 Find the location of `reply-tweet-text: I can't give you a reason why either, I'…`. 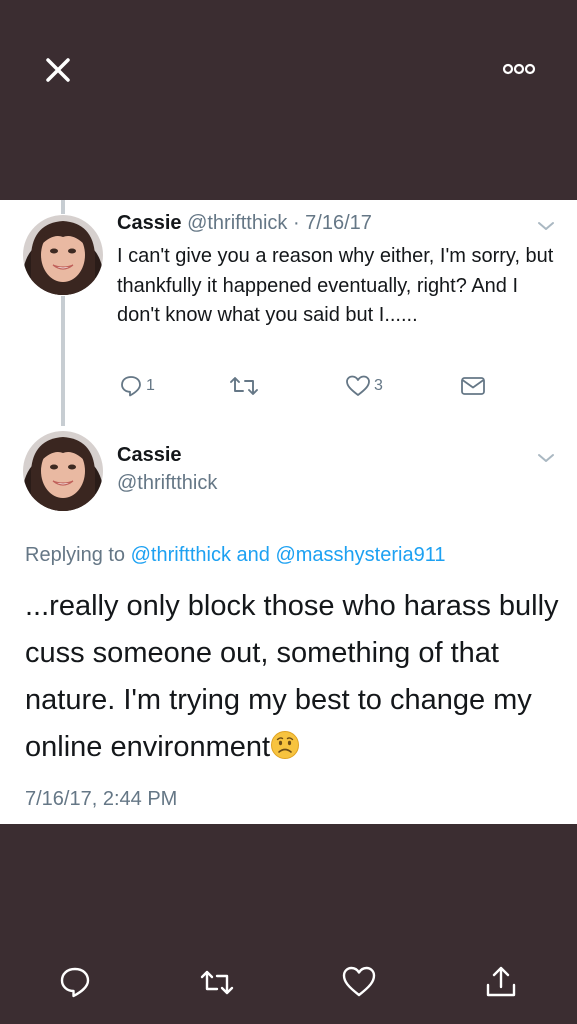

reply-tweet-text: I can't give you a reason why either, I'… is located at coordinates (335, 285).